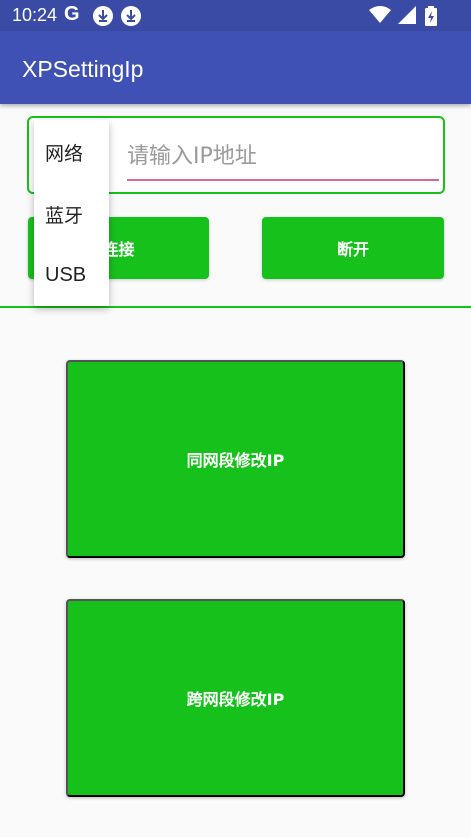  Describe the element at coordinates (35, 15) in the screenshot. I see `status-time: 10:24` at that location.